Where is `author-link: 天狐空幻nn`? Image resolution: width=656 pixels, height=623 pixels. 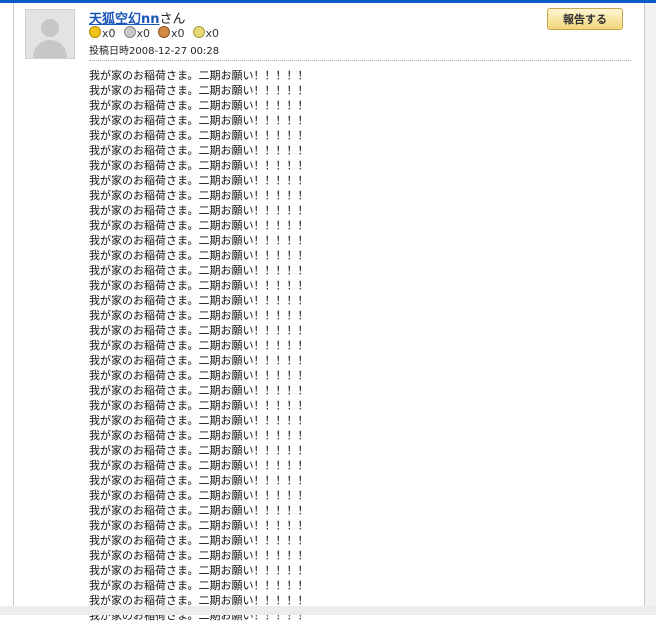 author-link: 天狐空幻nn is located at coordinates (124, 19).